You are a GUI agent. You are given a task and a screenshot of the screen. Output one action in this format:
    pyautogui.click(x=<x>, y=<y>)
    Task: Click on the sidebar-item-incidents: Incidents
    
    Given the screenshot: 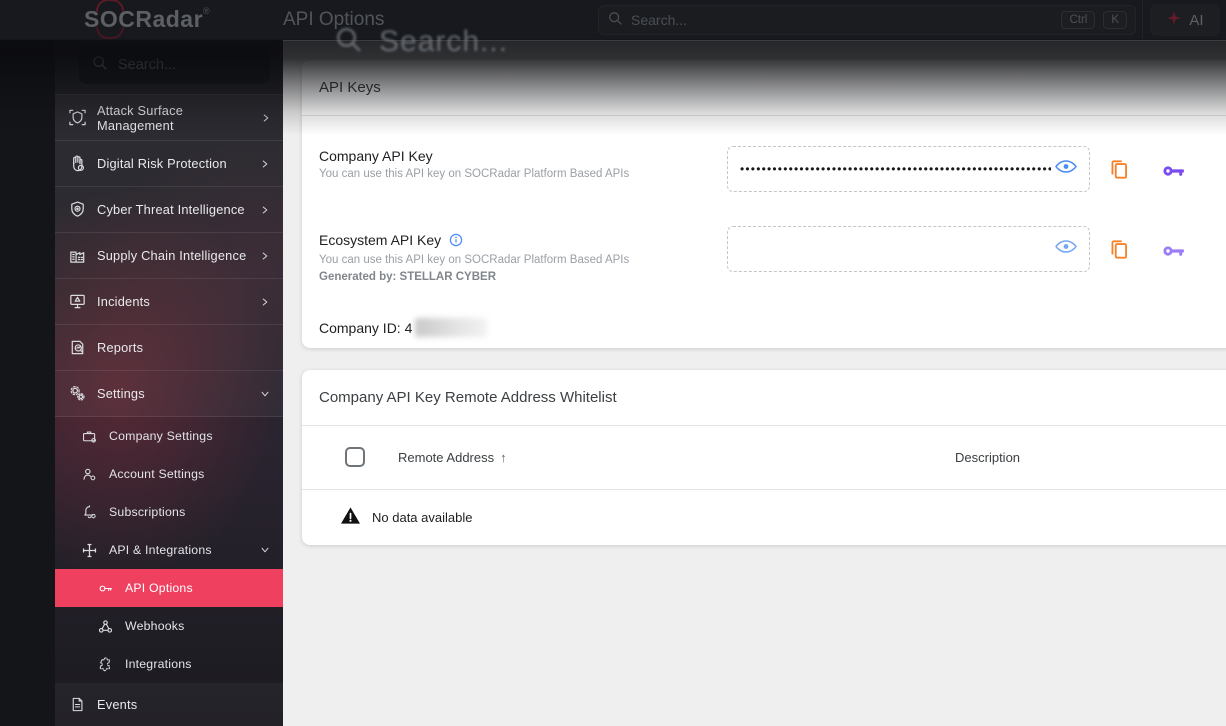 What is the action you would take?
    pyautogui.click(x=169, y=302)
    